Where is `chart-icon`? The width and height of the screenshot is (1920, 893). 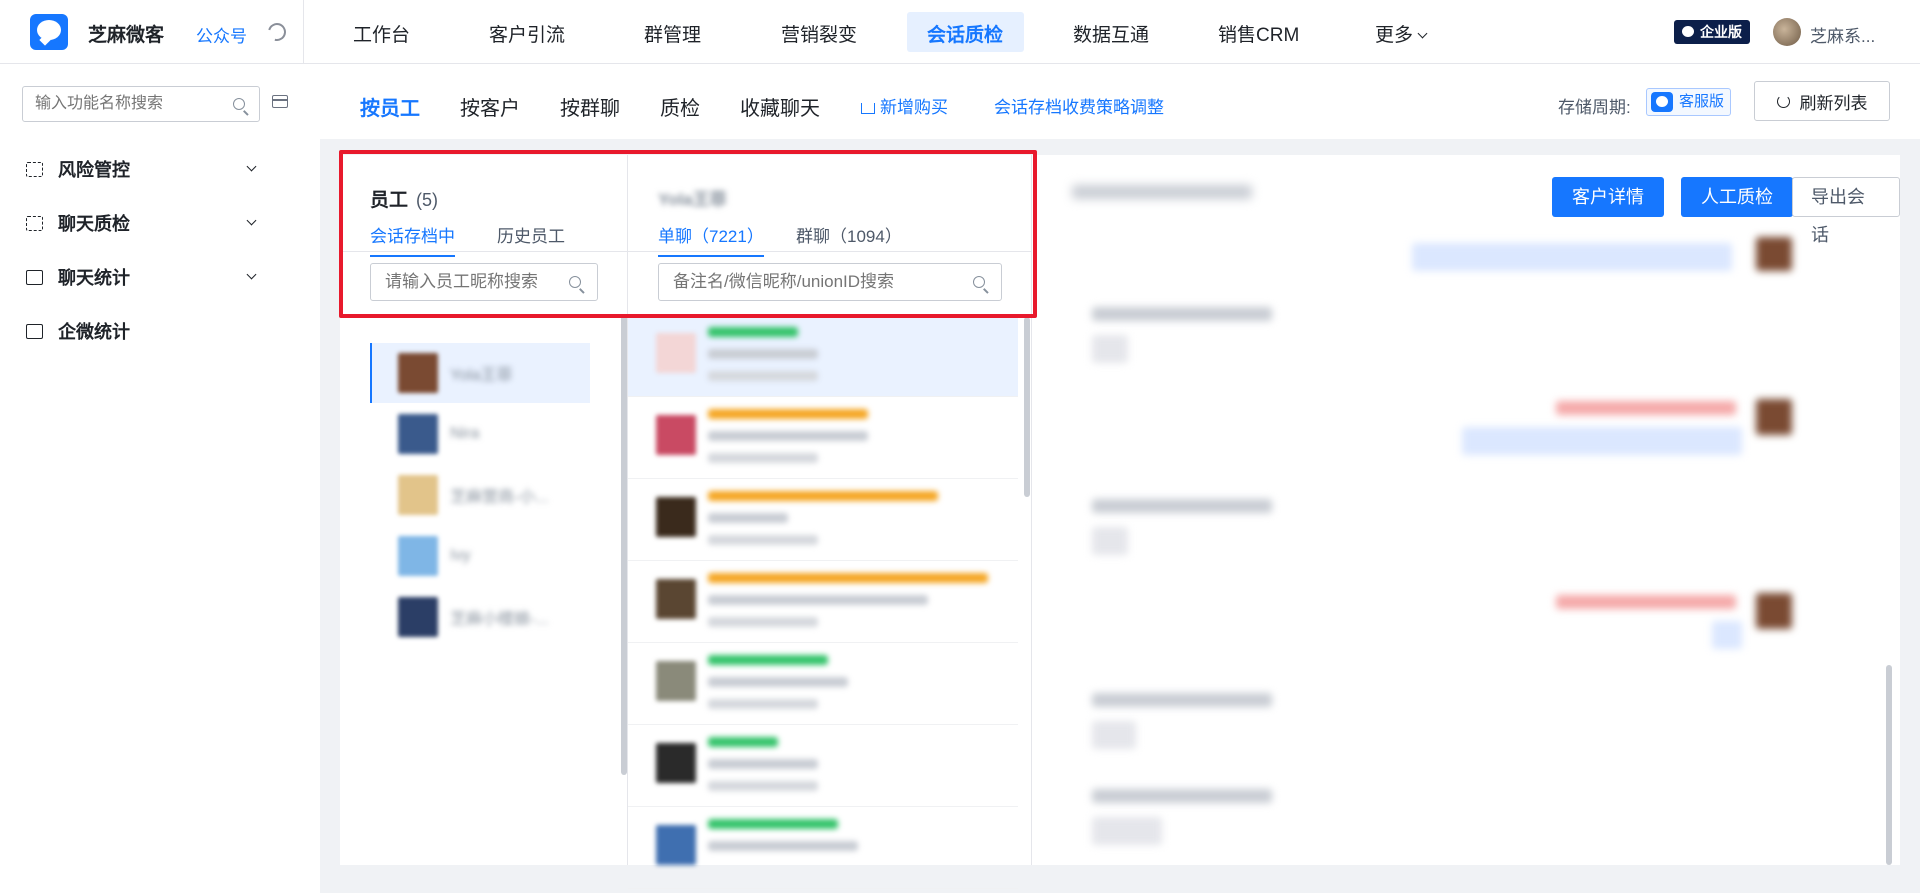
chart-icon is located at coordinates (34, 277).